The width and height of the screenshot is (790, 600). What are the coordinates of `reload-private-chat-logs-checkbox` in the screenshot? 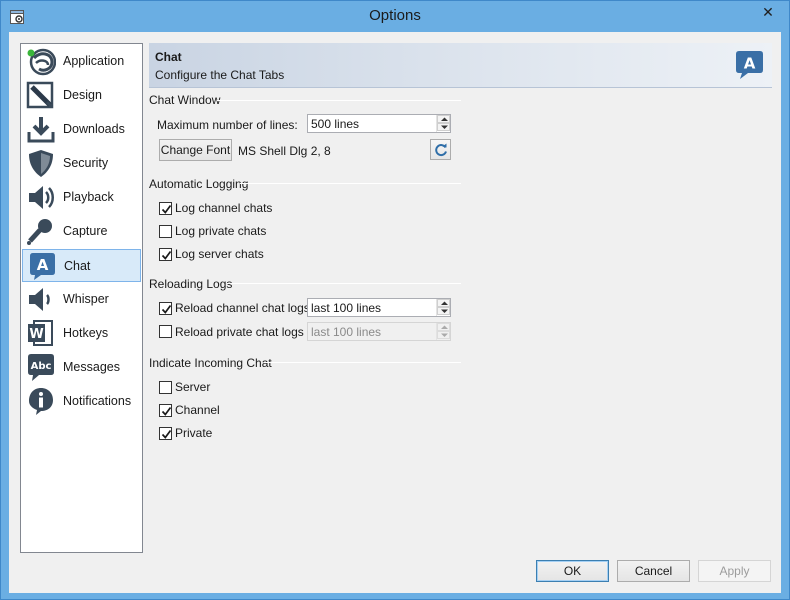 It's located at (165, 331).